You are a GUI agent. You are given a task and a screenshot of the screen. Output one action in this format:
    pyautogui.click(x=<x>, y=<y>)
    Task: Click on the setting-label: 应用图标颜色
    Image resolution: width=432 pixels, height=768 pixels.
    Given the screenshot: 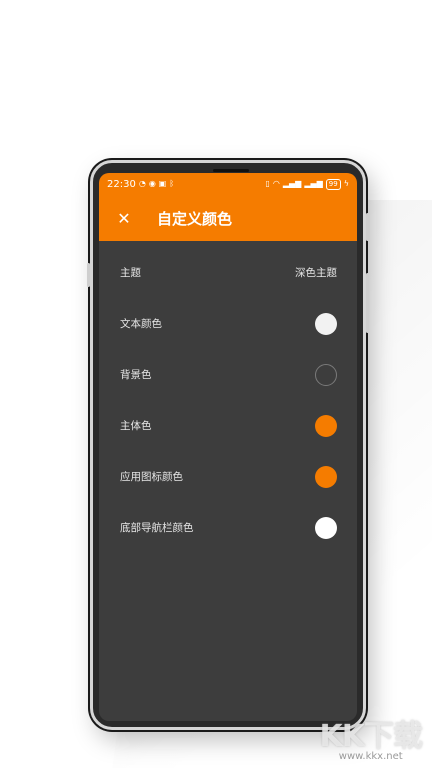 What is the action you would take?
    pyautogui.click(x=151, y=477)
    